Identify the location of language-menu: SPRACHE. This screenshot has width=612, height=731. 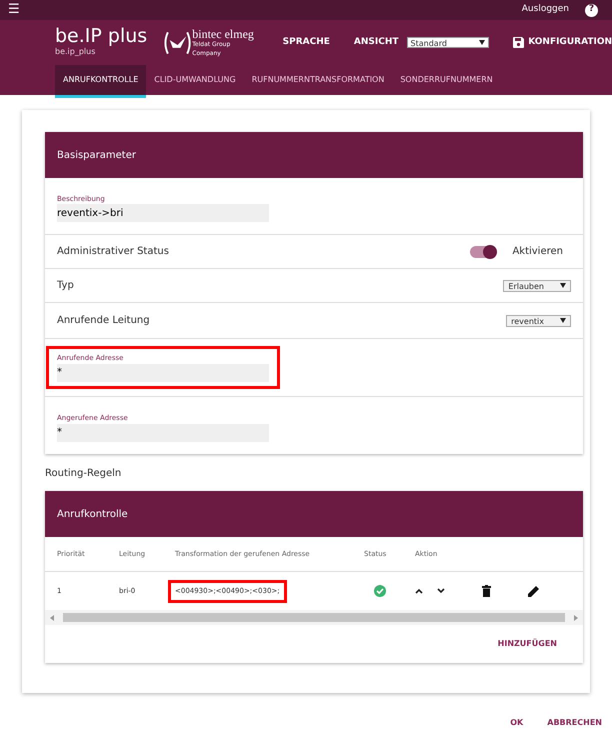
(306, 43).